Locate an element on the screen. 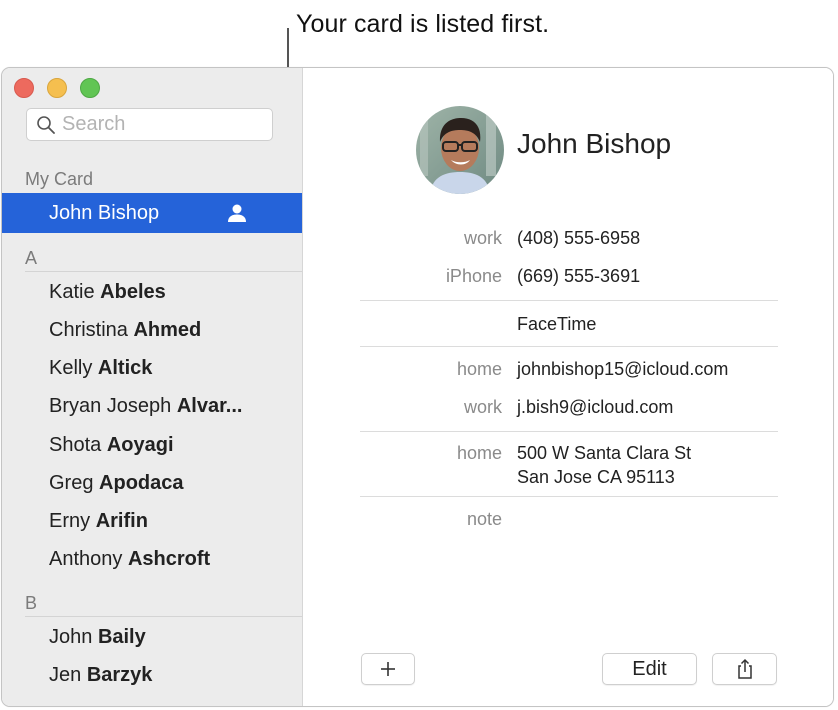  my-card-name: John Bishop is located at coordinates (104, 212).